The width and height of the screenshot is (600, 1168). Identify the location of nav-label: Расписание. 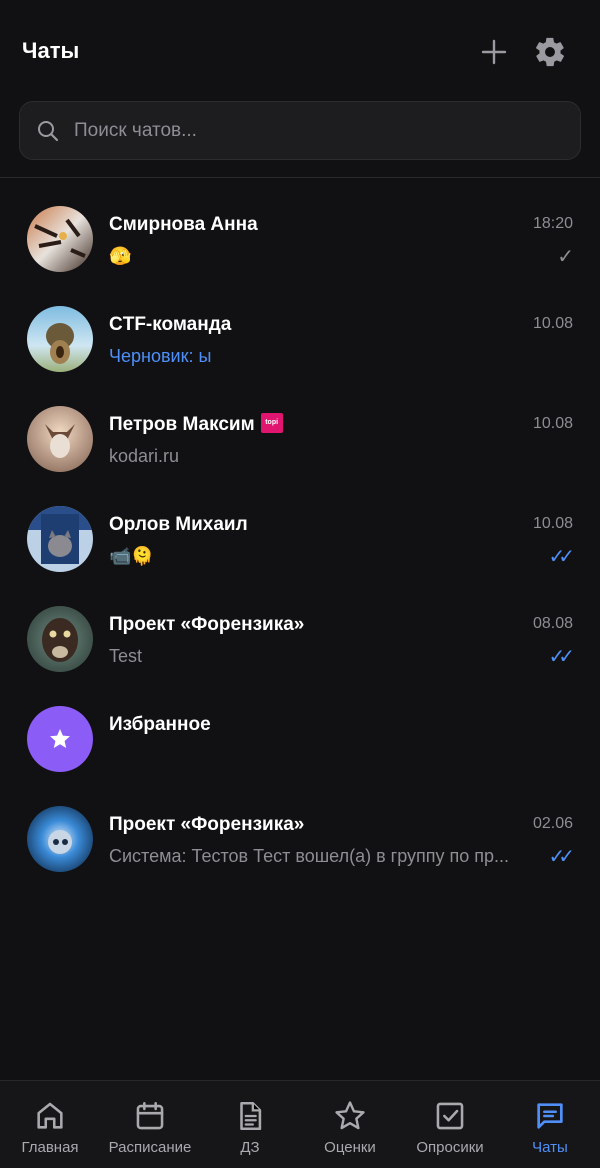
(150, 1147).